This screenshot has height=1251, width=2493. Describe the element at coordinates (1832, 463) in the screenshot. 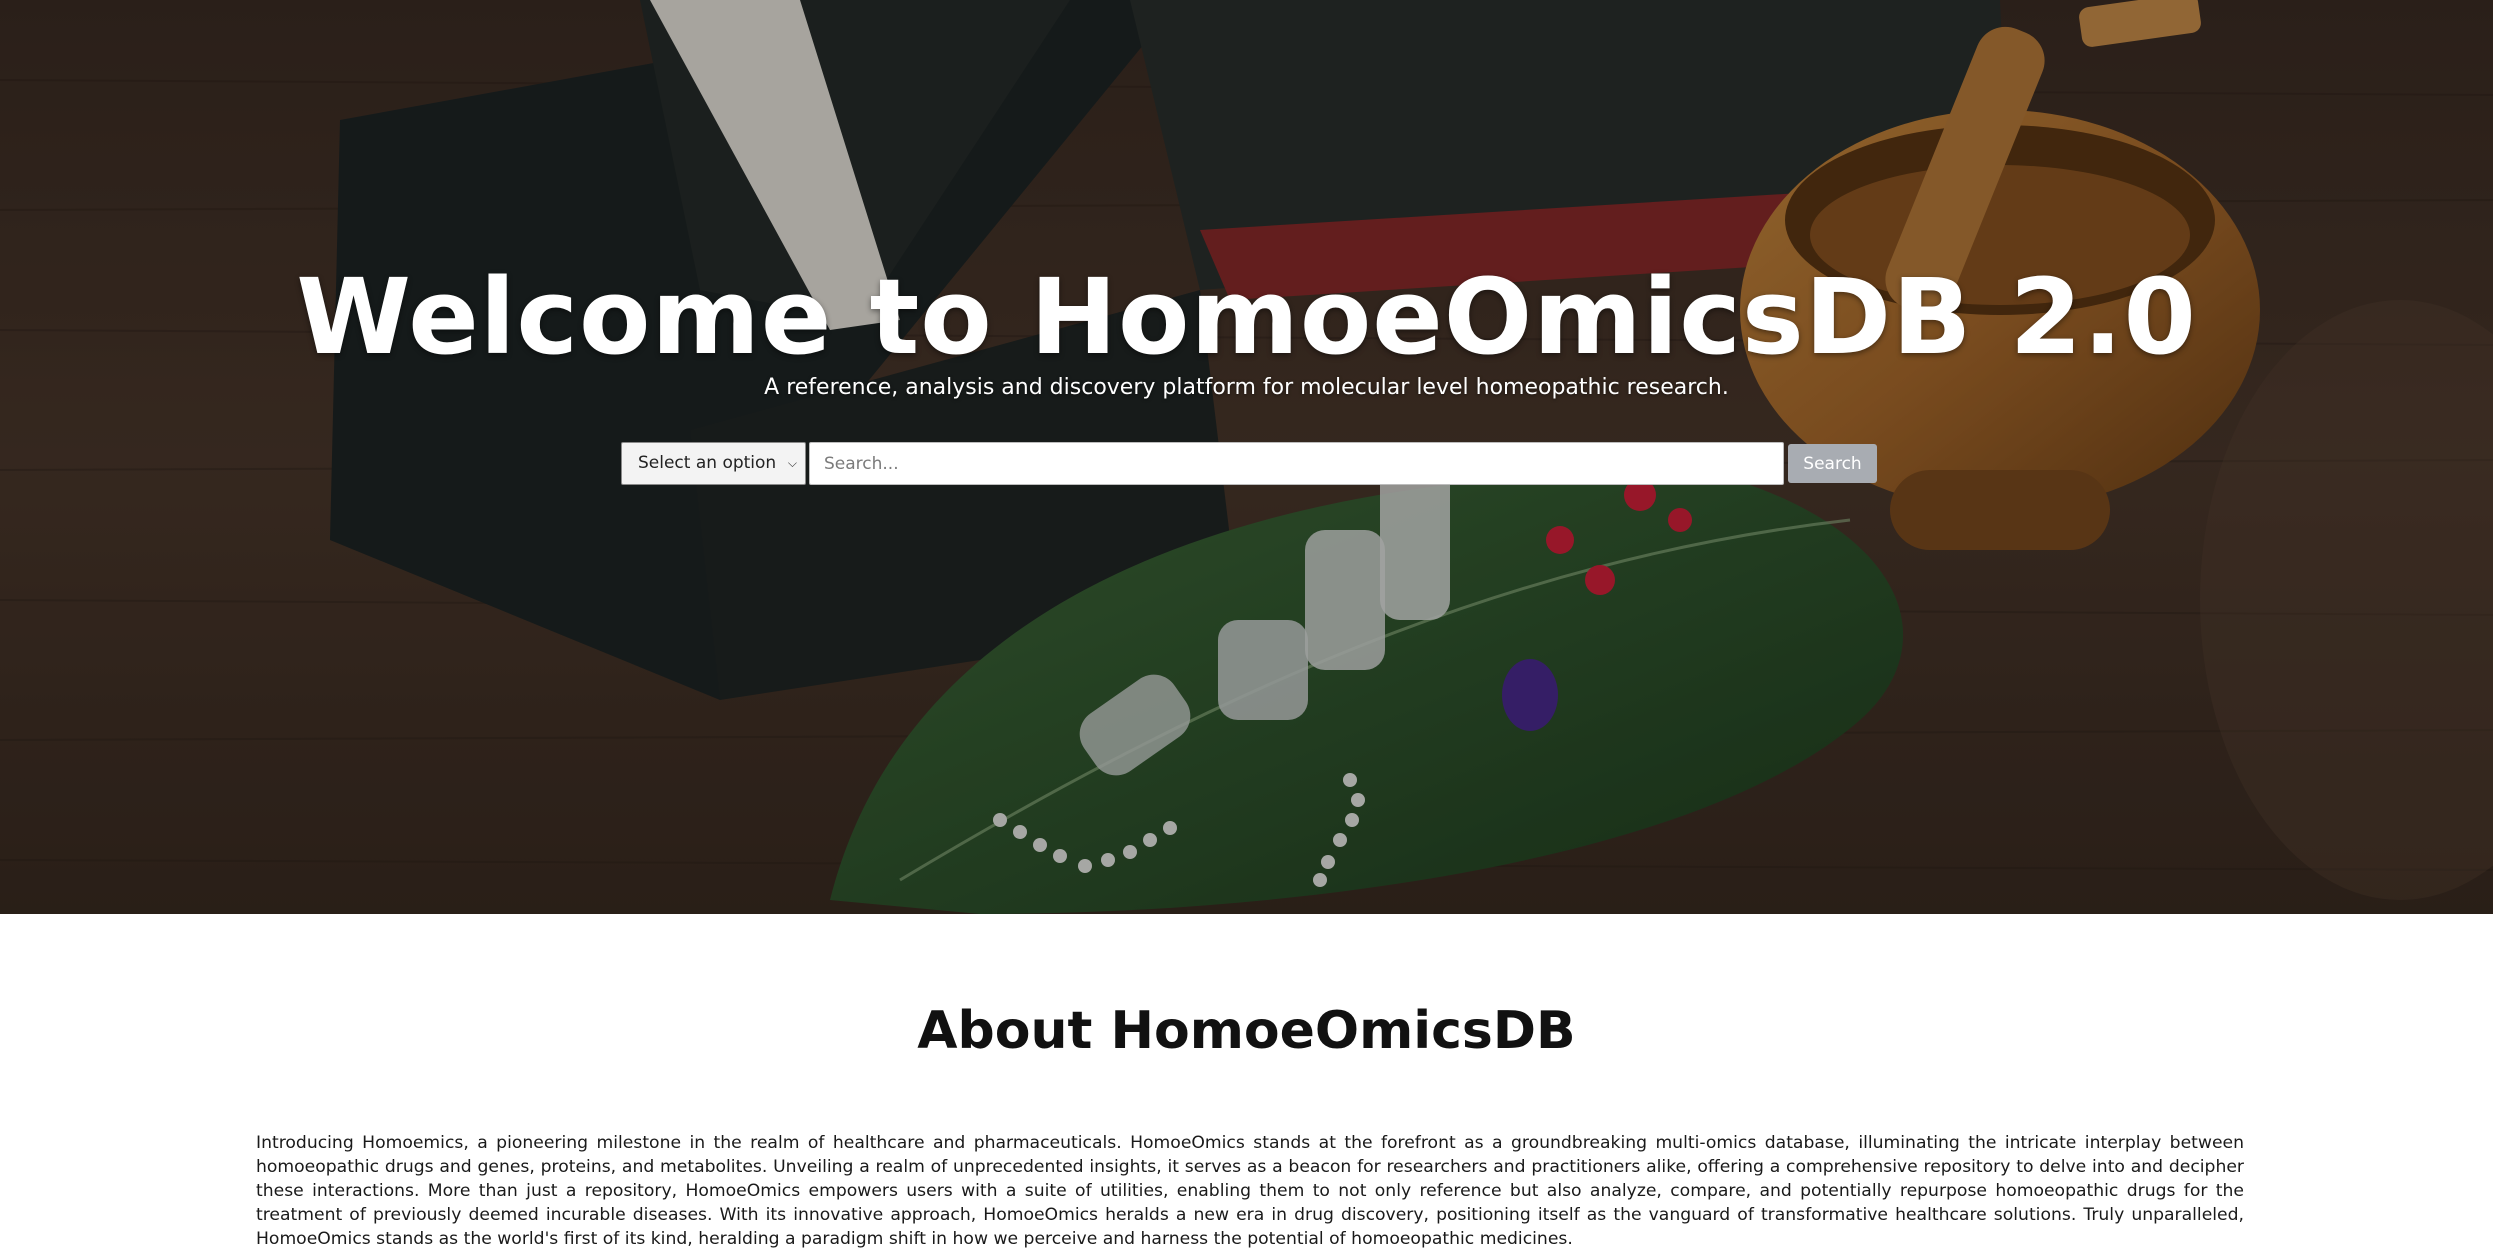

I see `search-button: Search` at that location.